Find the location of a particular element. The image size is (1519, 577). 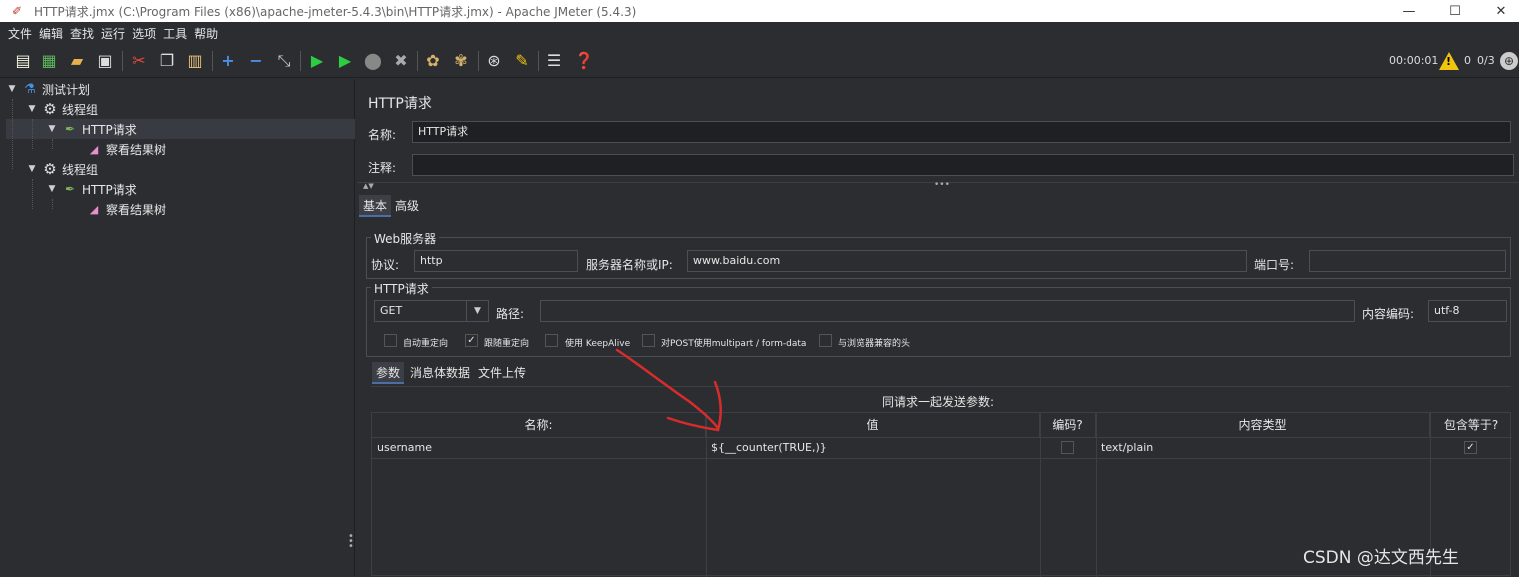

csdn-watermark: CSDN @达文西先生 is located at coordinates (1381, 558).